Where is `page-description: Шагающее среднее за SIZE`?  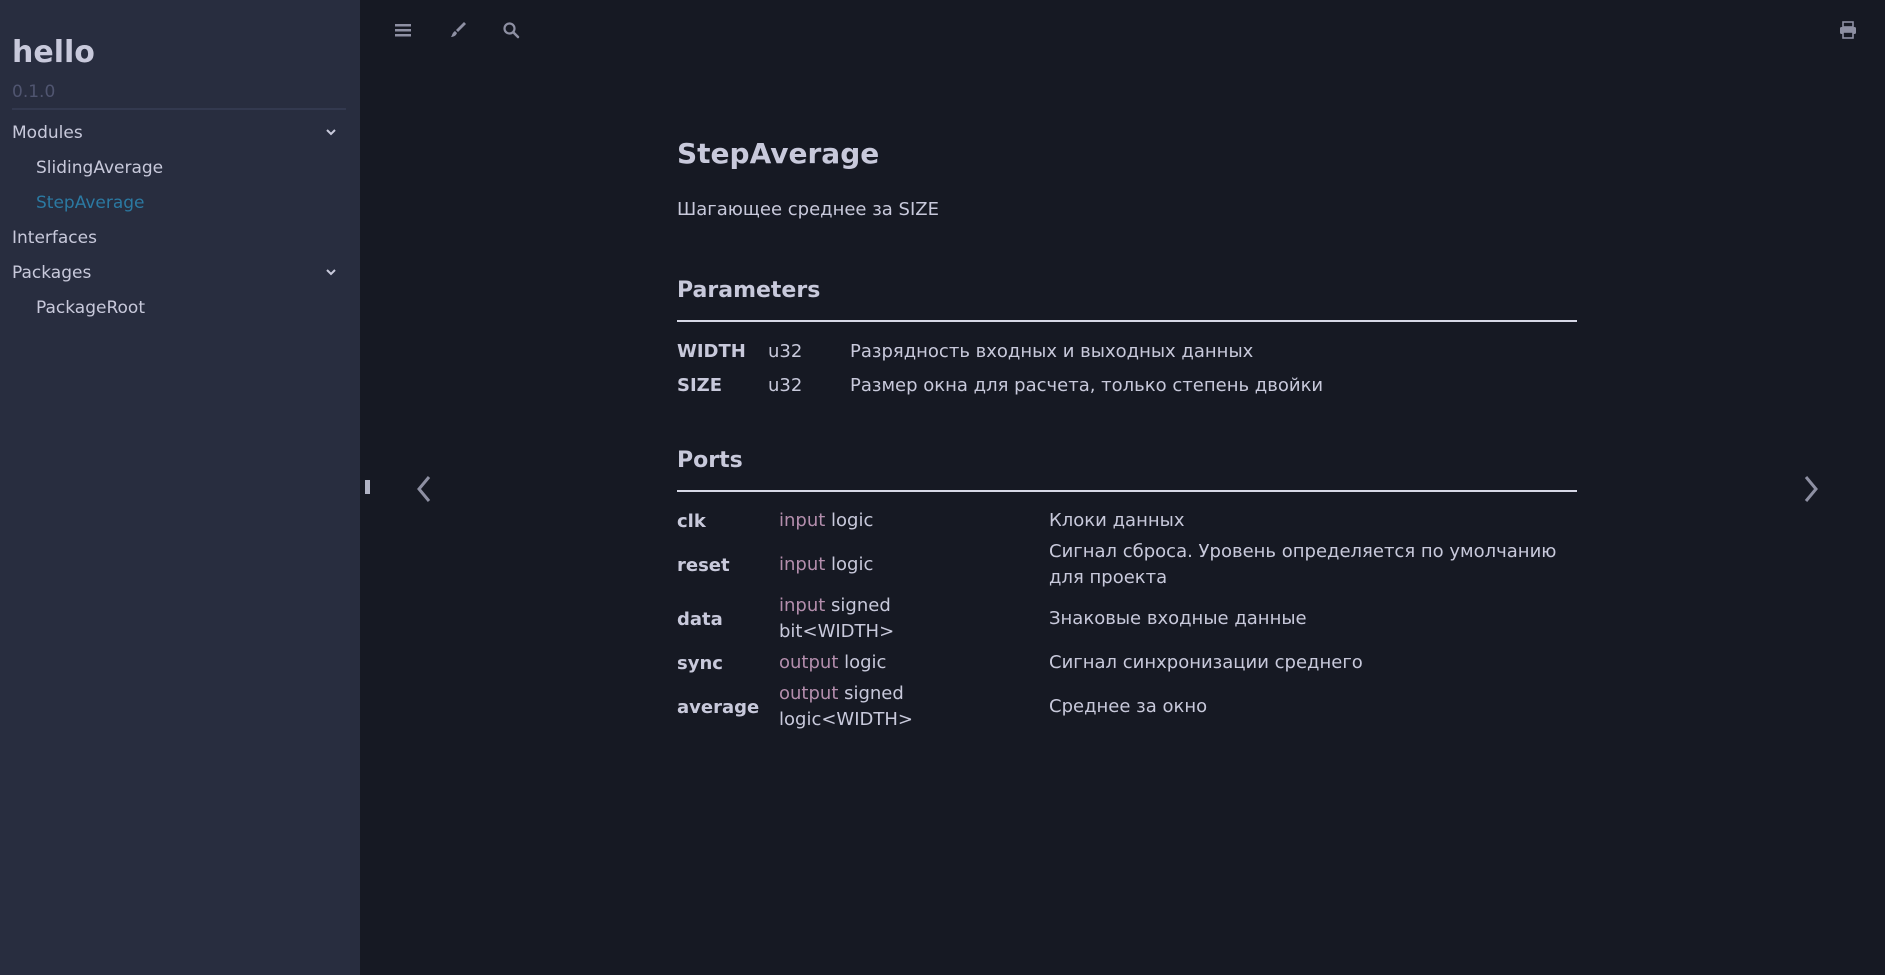 page-description: Шагающее среднее за SIZE is located at coordinates (808, 209).